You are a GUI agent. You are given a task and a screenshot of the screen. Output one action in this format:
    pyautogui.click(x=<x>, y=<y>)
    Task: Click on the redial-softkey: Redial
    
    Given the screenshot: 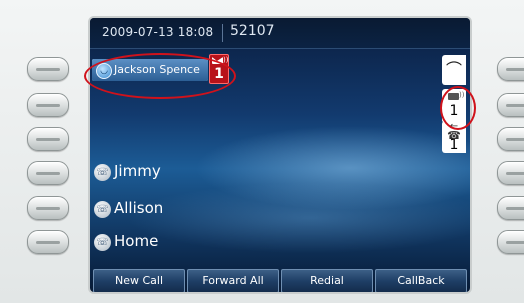 What is the action you would take?
    pyautogui.click(x=327, y=280)
    